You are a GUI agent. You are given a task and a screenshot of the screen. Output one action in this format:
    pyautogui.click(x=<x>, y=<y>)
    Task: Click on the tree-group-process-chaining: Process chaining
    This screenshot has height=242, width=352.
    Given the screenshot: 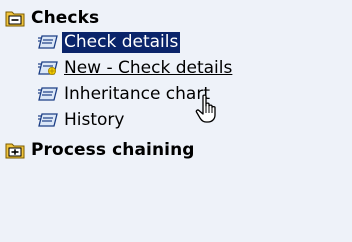 What is the action you would take?
    pyautogui.click(x=100, y=150)
    